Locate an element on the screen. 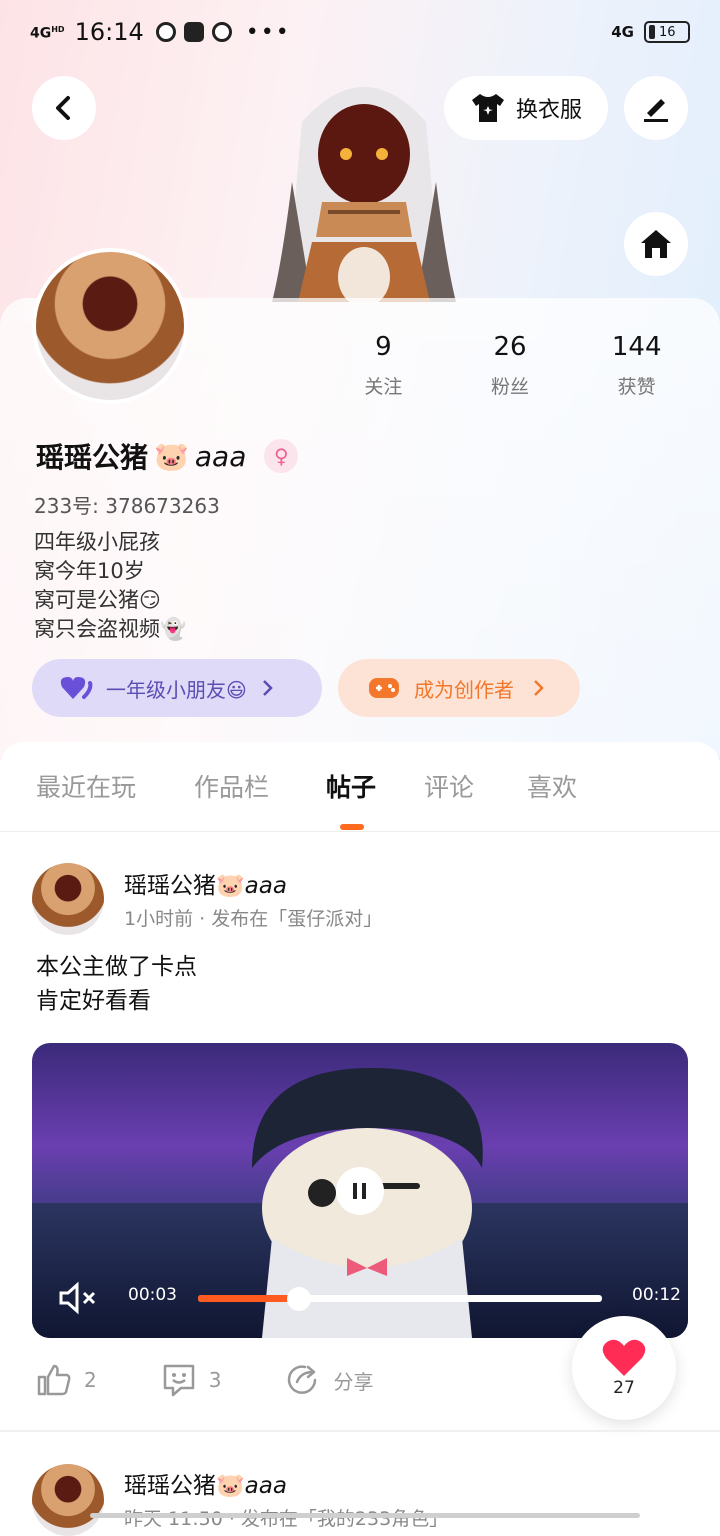 The height and width of the screenshot is (1536, 720). profile-stats: 9 关注 26 粉丝 144 获赞 is located at coordinates (510, 365).